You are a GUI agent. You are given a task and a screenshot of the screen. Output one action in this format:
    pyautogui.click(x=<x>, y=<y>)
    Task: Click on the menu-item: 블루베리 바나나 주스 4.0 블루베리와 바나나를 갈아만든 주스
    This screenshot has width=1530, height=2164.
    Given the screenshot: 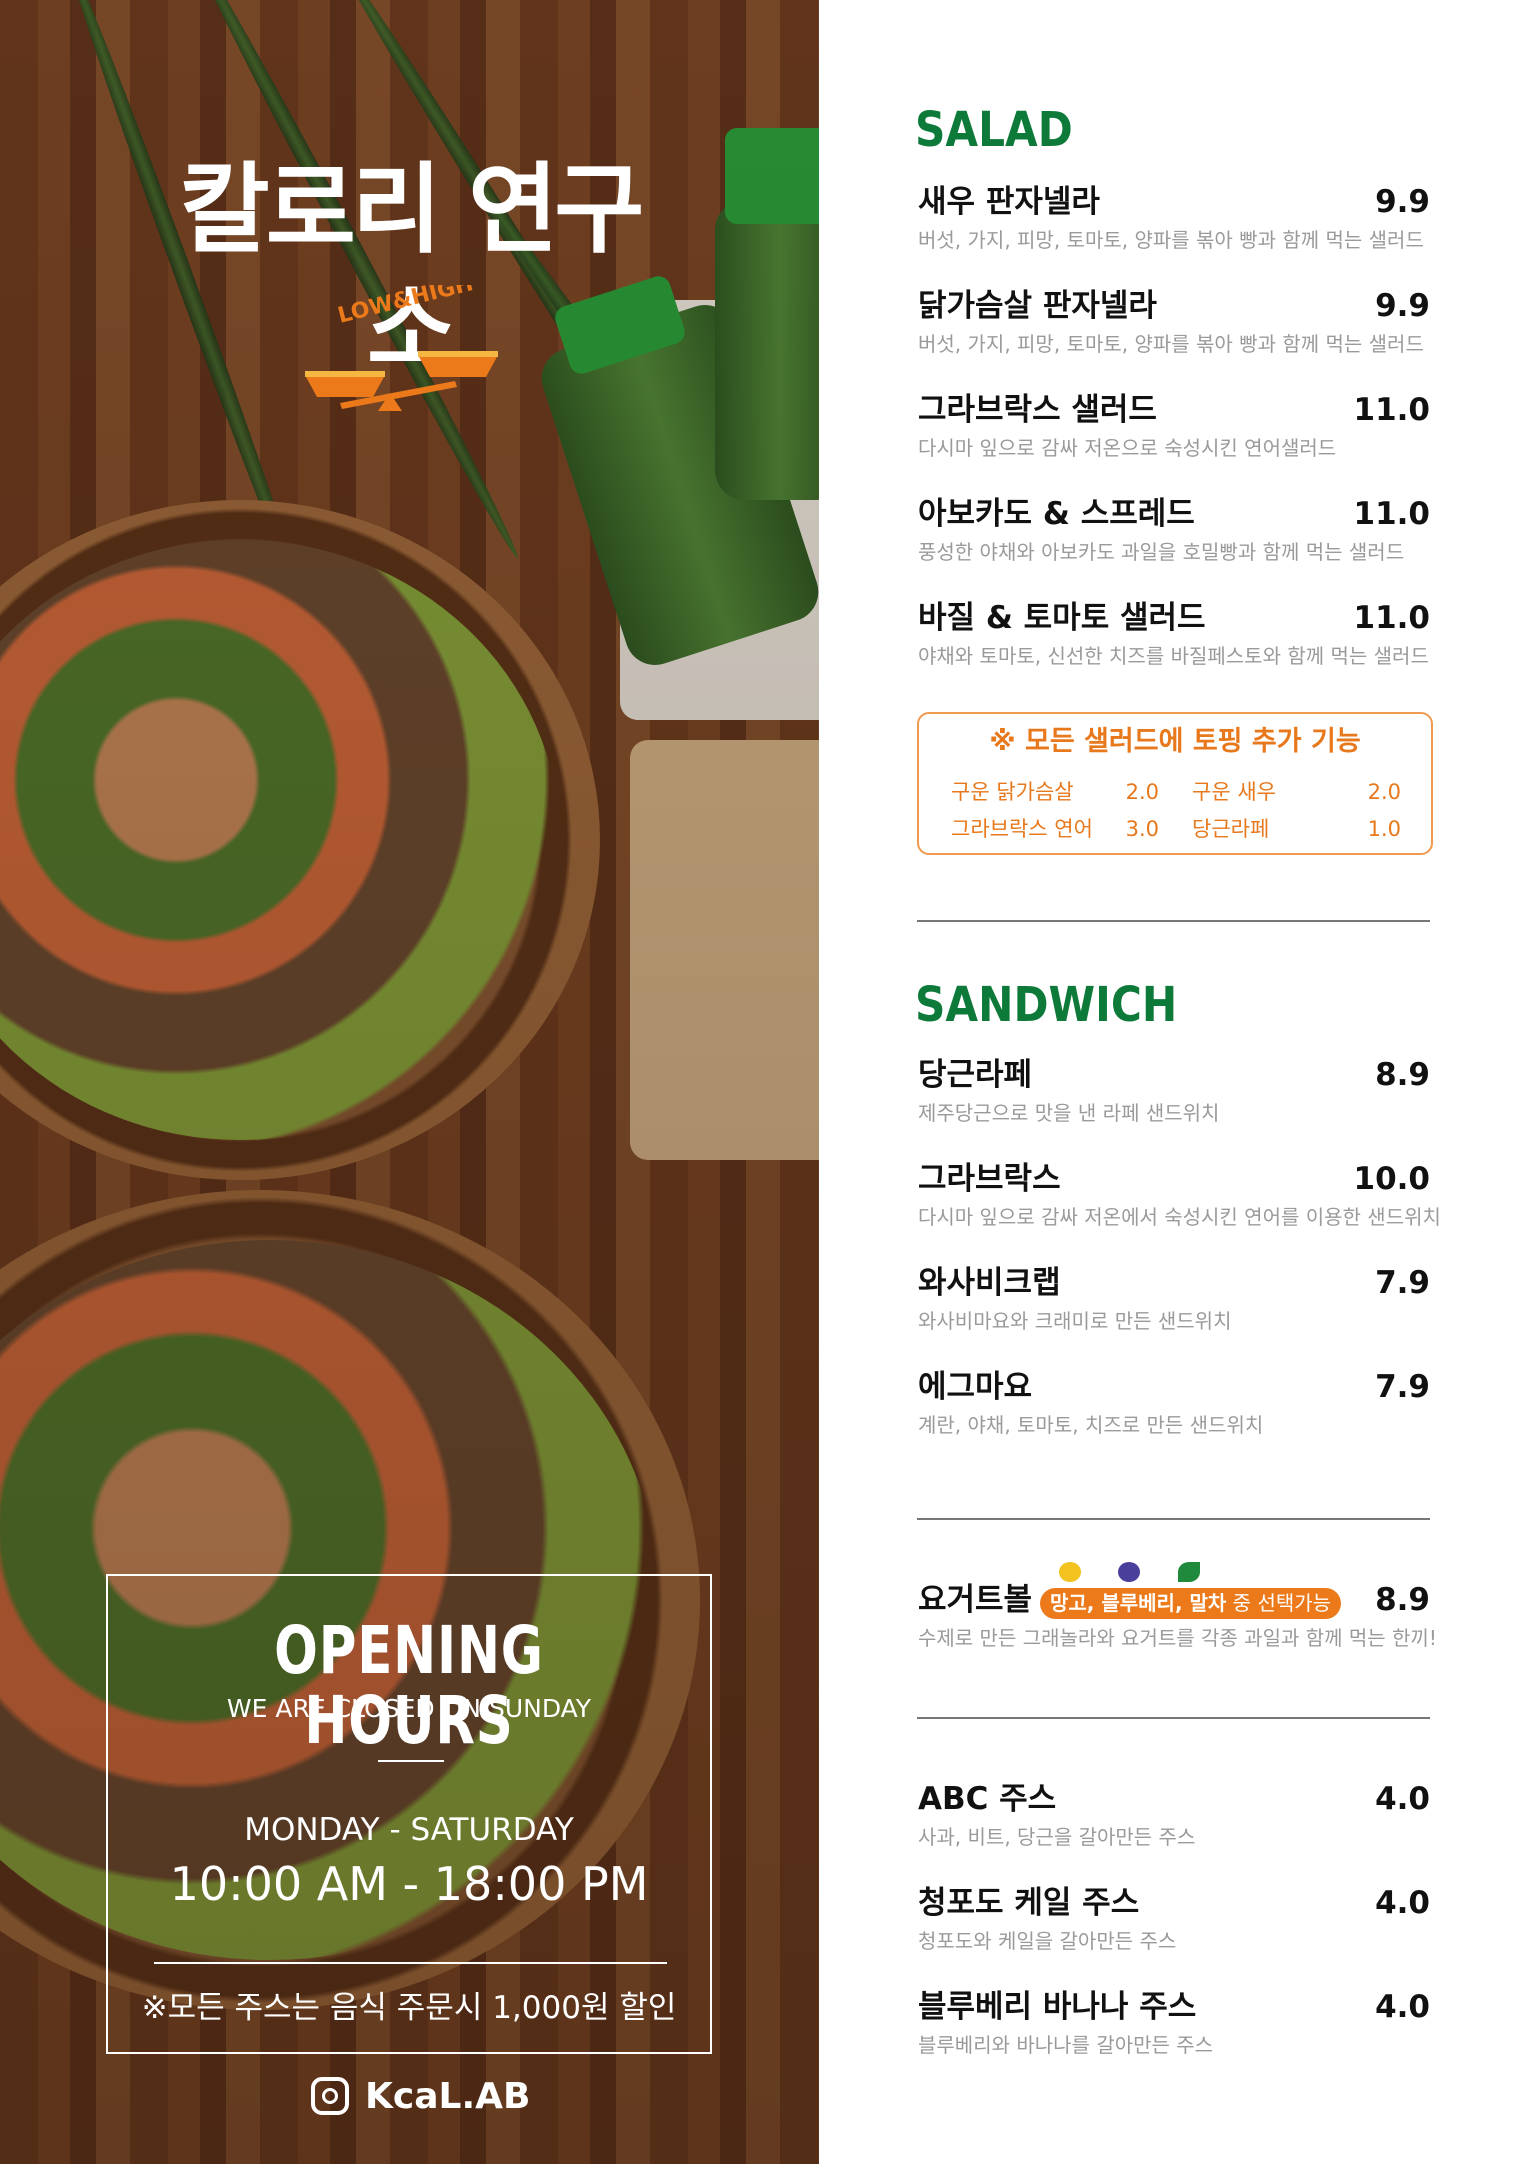 What is the action you would take?
    pyautogui.click(x=1174, y=2039)
    